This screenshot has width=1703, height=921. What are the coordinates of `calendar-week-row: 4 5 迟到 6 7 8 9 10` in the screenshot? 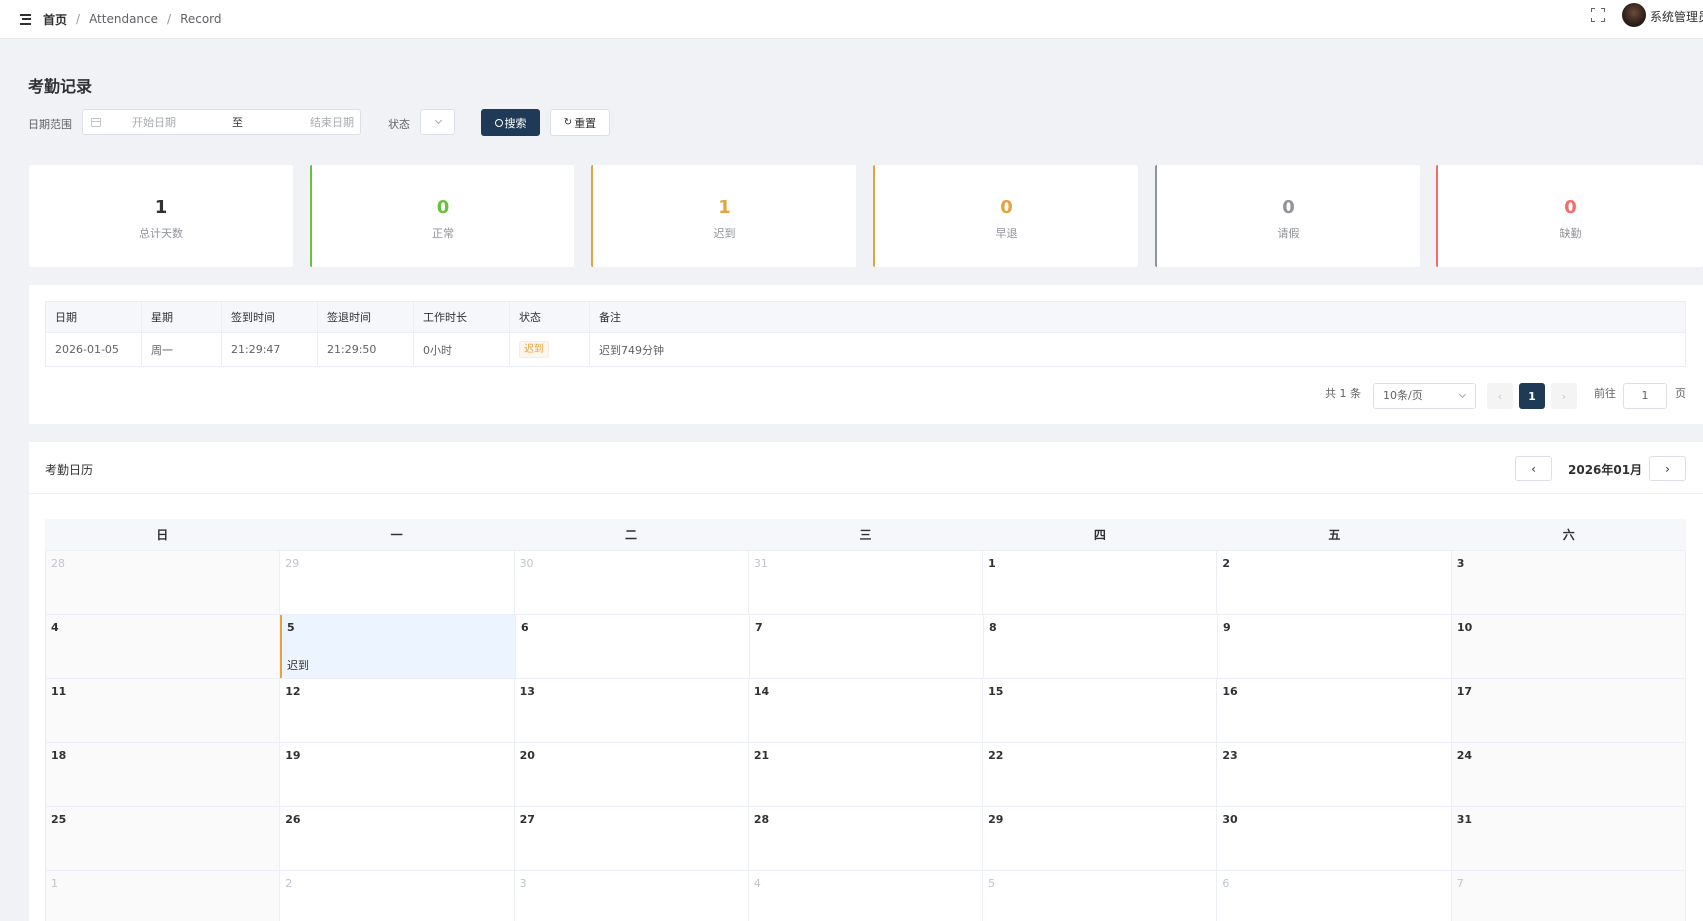 It's located at (865, 647).